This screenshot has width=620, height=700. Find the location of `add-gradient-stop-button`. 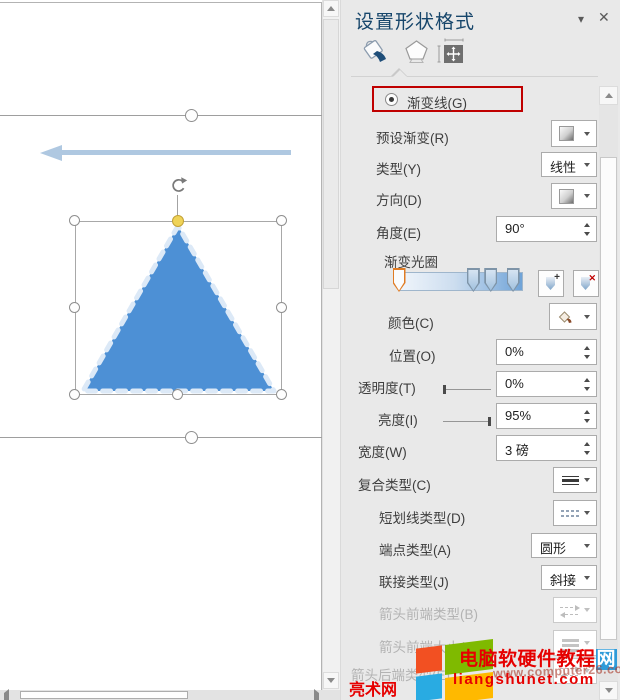

add-gradient-stop-button is located at coordinates (551, 283).